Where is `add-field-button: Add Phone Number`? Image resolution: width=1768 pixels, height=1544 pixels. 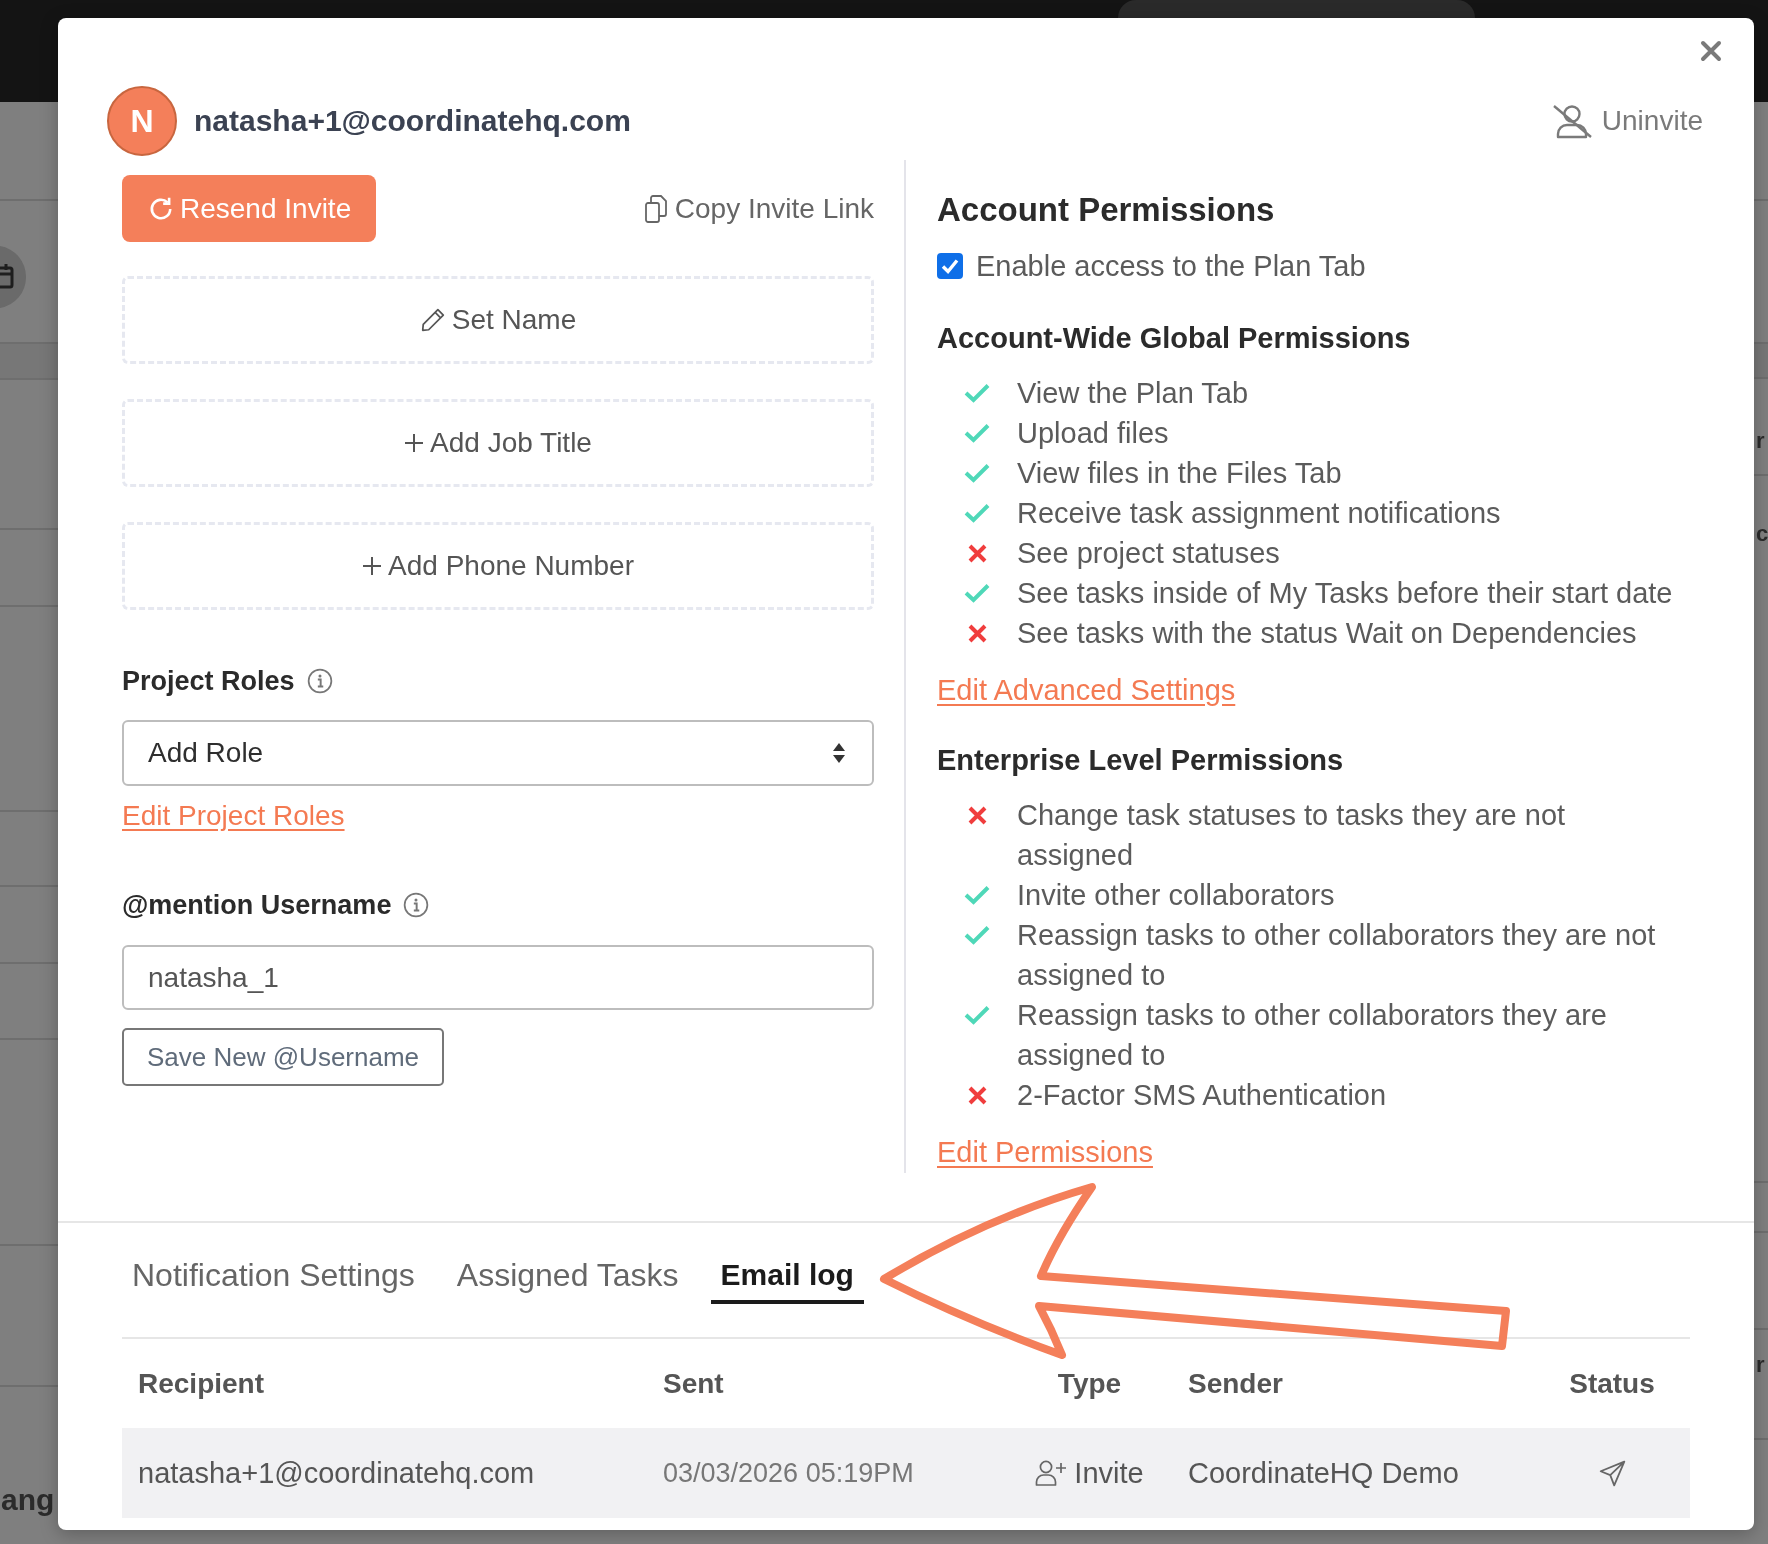
add-field-button: Add Phone Number is located at coordinates (498, 566).